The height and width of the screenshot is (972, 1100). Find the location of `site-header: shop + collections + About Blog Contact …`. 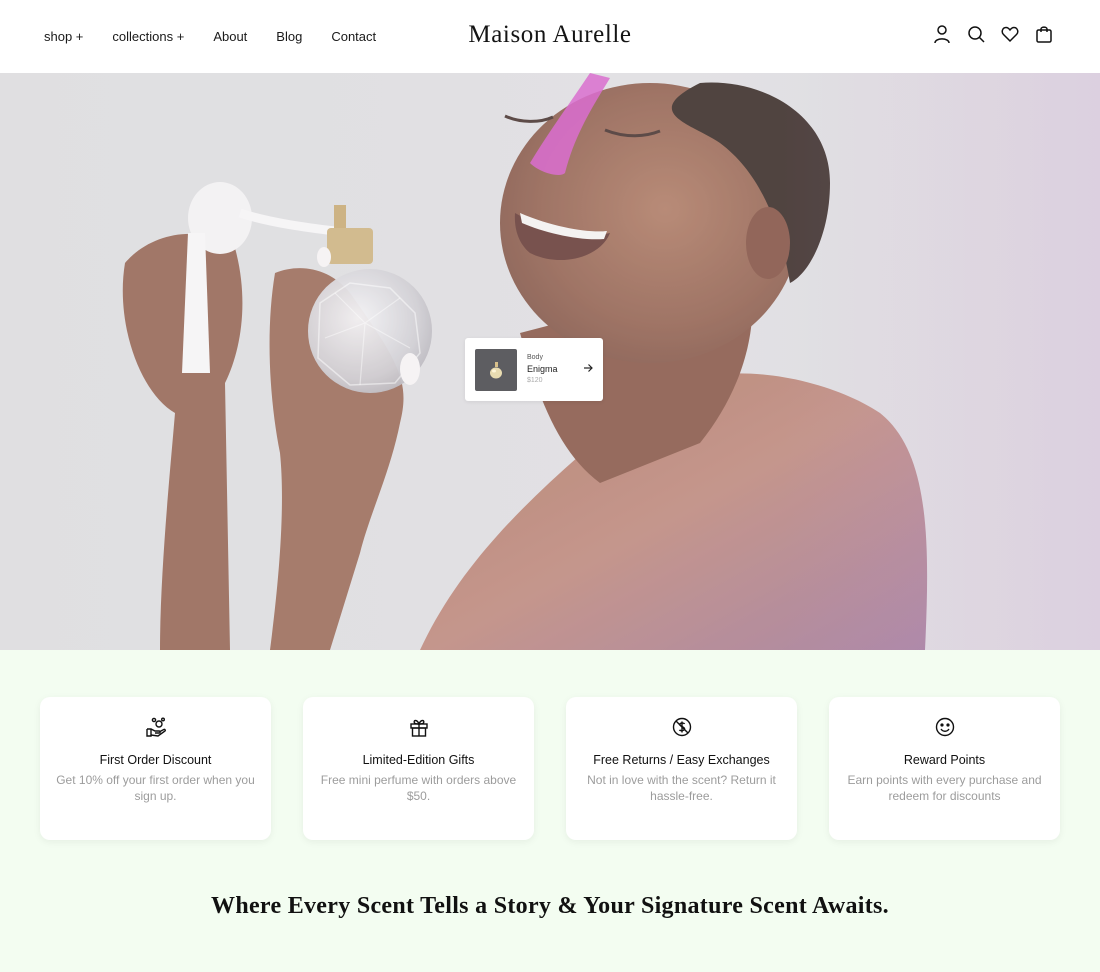

site-header: shop + collections + About Blog Contact … is located at coordinates (550, 36).